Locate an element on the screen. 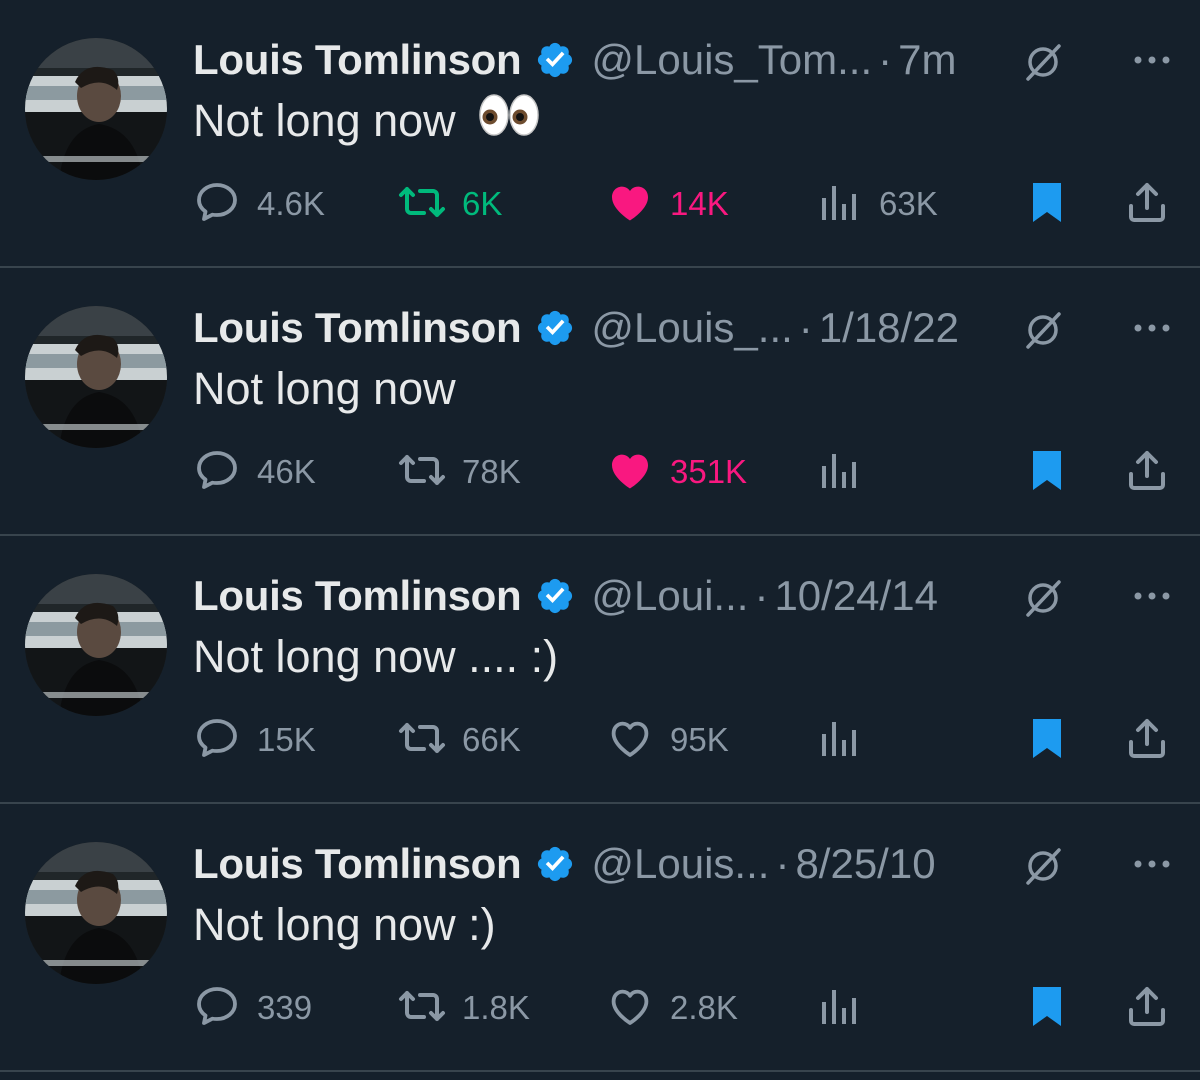  timestamp: 7m is located at coordinates (927, 60).